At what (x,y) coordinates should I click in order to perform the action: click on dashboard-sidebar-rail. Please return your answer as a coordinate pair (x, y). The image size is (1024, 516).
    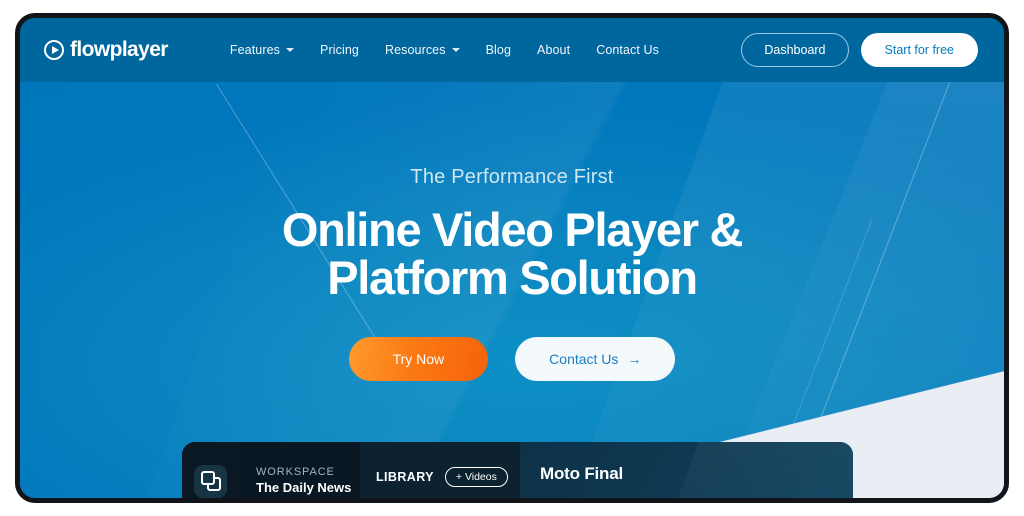
    Looking at the image, I should click on (210, 470).